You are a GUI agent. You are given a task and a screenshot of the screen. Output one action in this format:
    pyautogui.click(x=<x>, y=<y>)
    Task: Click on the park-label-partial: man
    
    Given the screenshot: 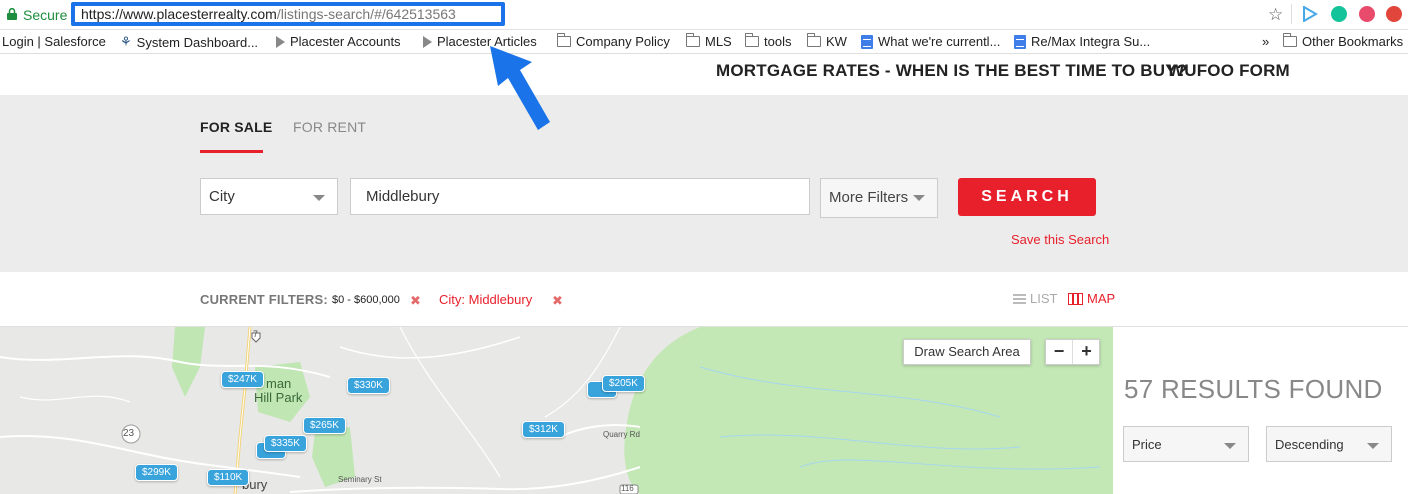 What is the action you would take?
    pyautogui.click(x=279, y=383)
    